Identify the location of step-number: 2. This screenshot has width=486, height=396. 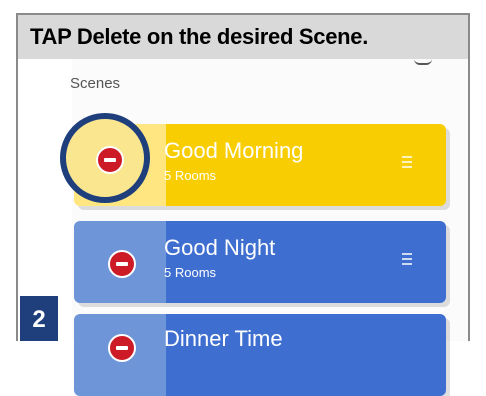
(39, 319).